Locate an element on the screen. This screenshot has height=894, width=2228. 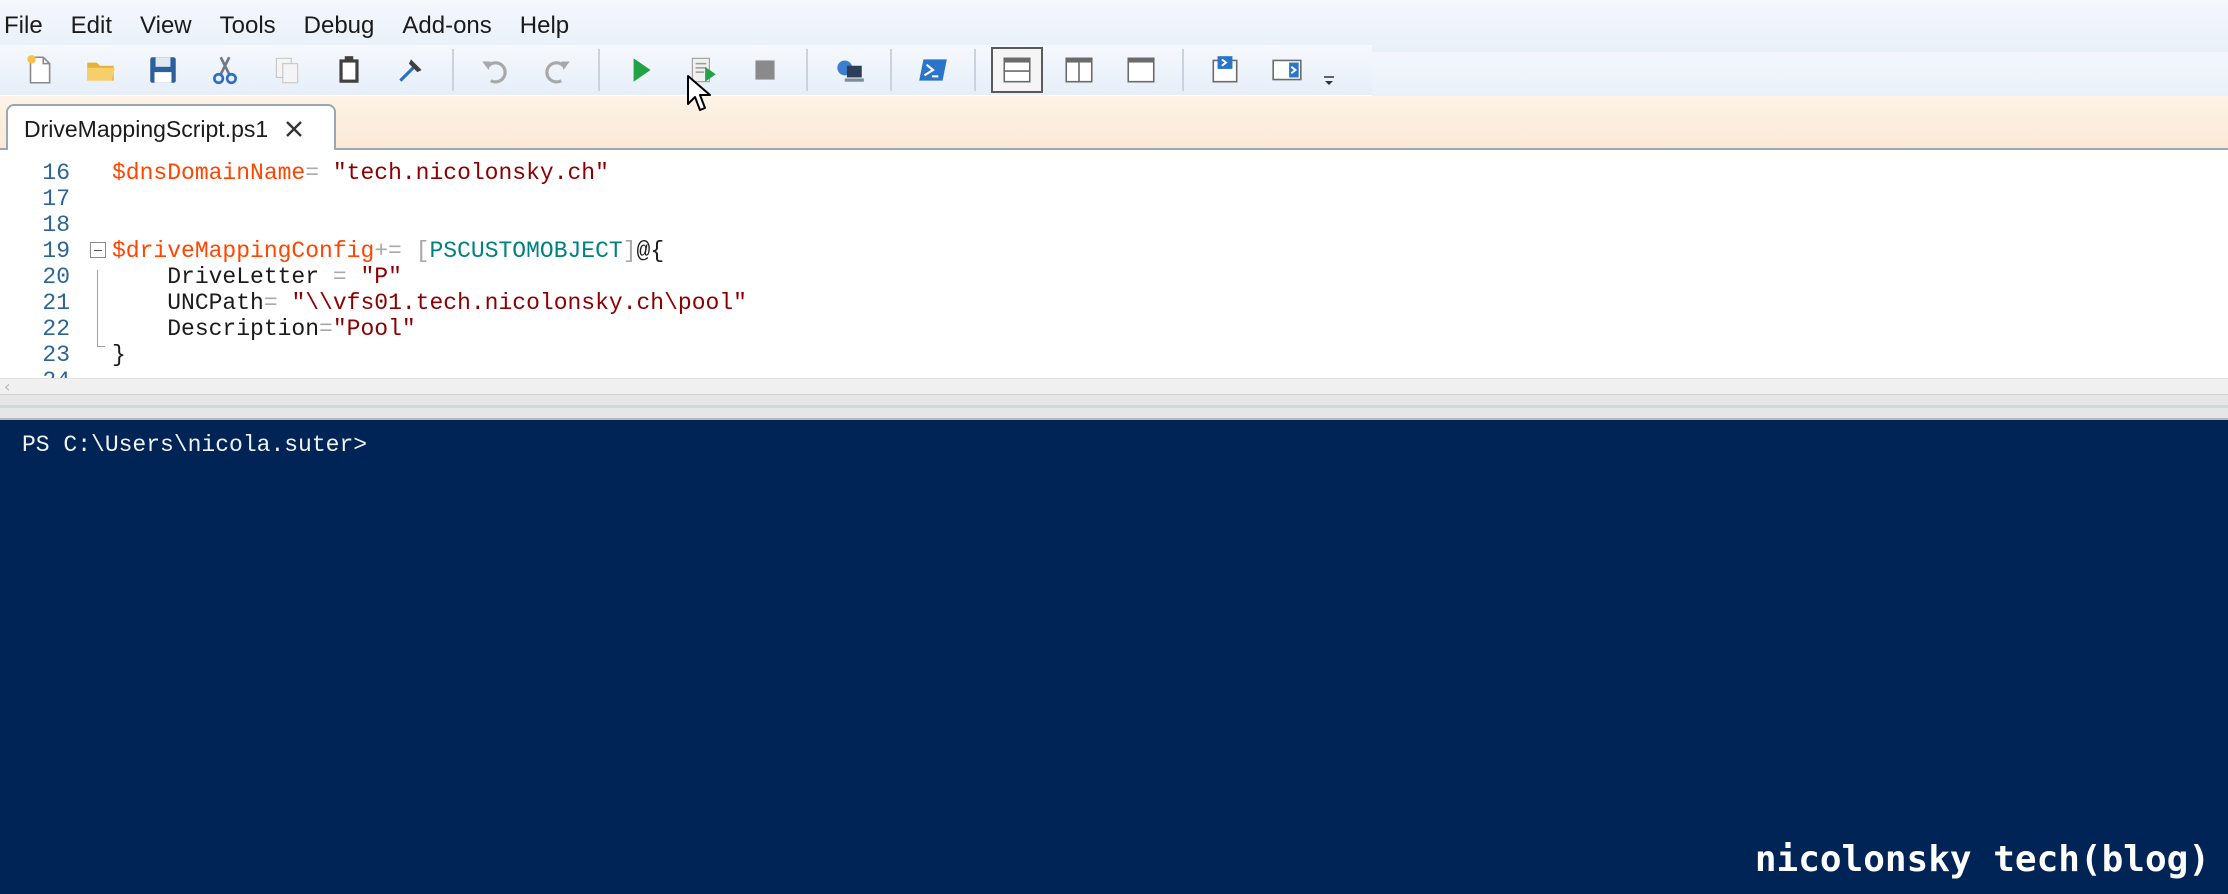
undo-button is located at coordinates (495, 70).